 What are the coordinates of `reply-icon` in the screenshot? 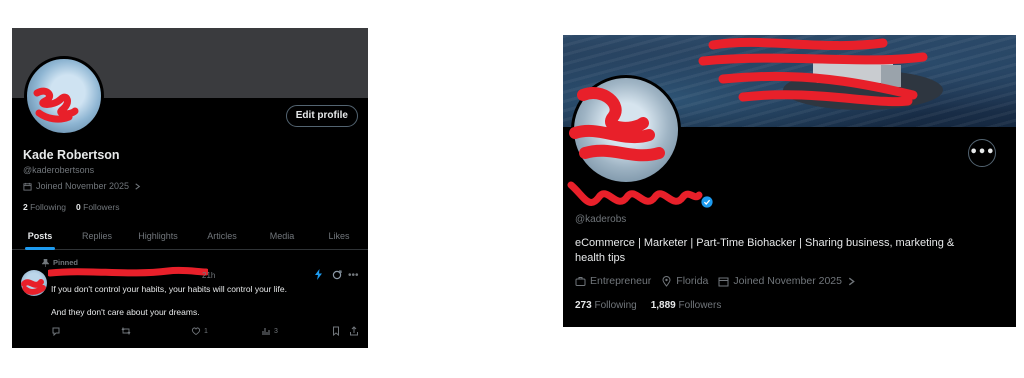 It's located at (56, 331).